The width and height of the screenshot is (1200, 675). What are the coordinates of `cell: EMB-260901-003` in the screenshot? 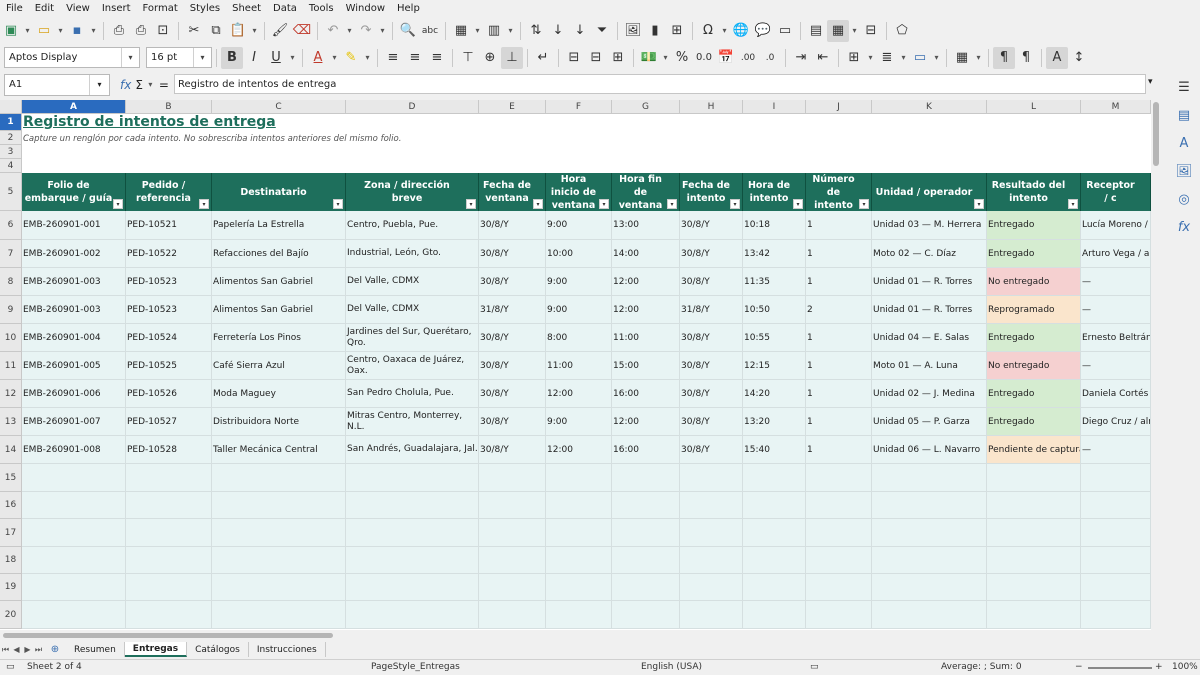 It's located at (74, 282).